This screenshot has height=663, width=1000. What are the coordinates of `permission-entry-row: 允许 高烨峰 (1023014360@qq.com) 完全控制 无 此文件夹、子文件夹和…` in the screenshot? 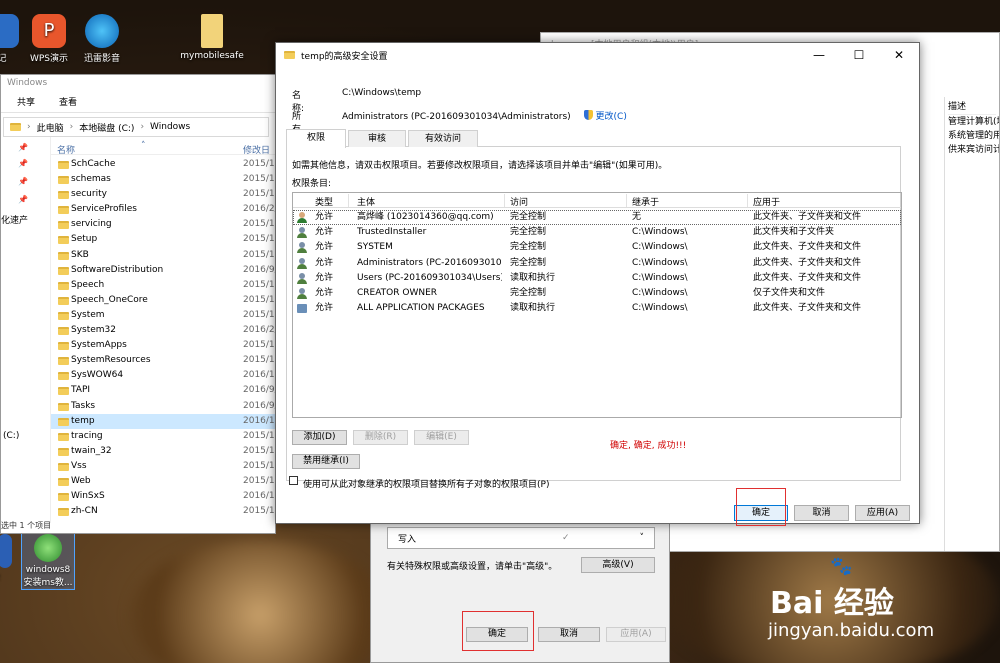 It's located at (597, 217).